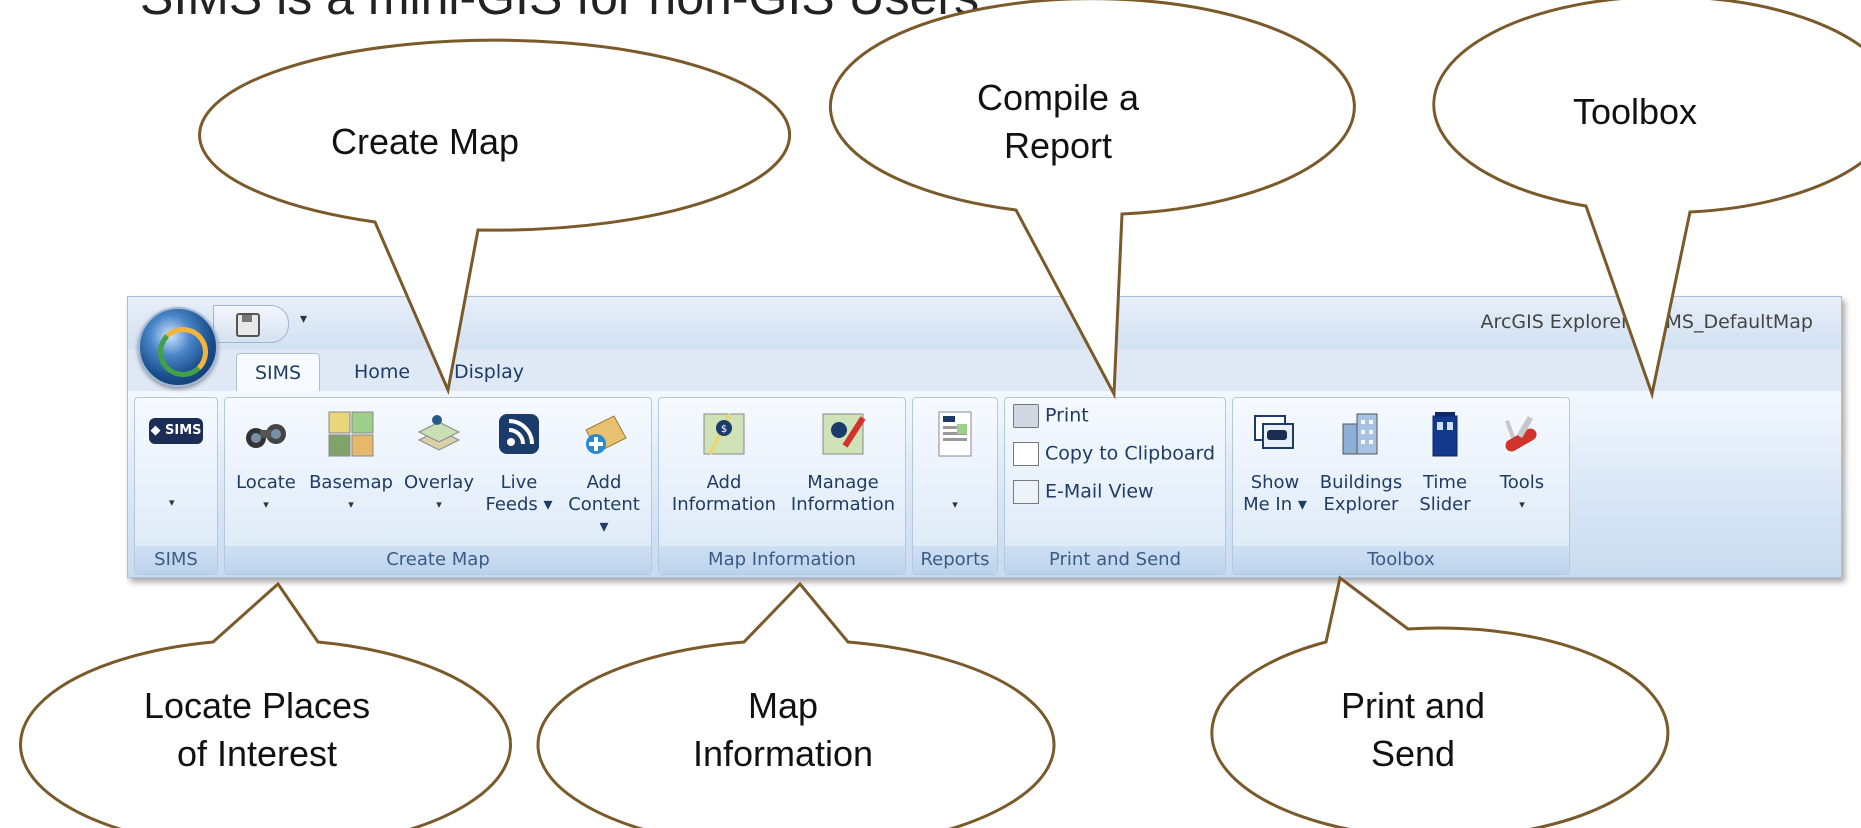 The width and height of the screenshot is (1861, 828). Describe the element at coordinates (1058, 121) in the screenshot. I see `callout-compile-report-text: Compile a Report` at that location.